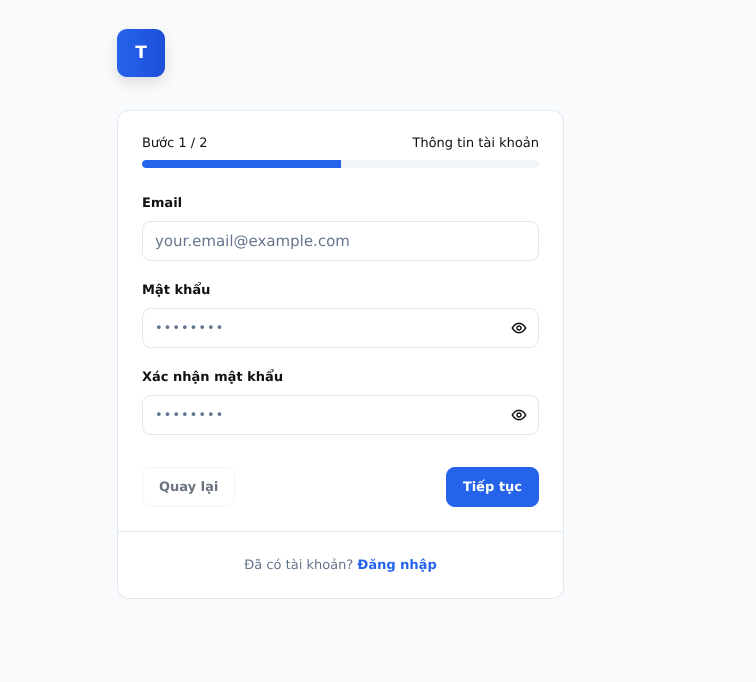  I want to click on app-logo: T, so click(141, 53).